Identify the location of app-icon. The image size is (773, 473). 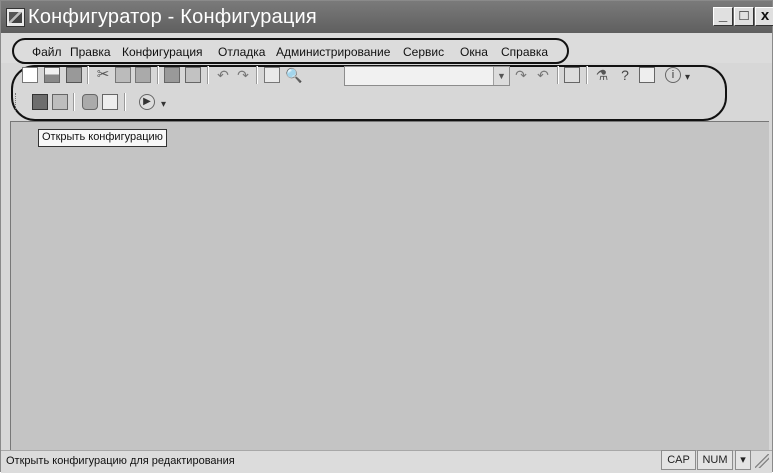
(15, 17).